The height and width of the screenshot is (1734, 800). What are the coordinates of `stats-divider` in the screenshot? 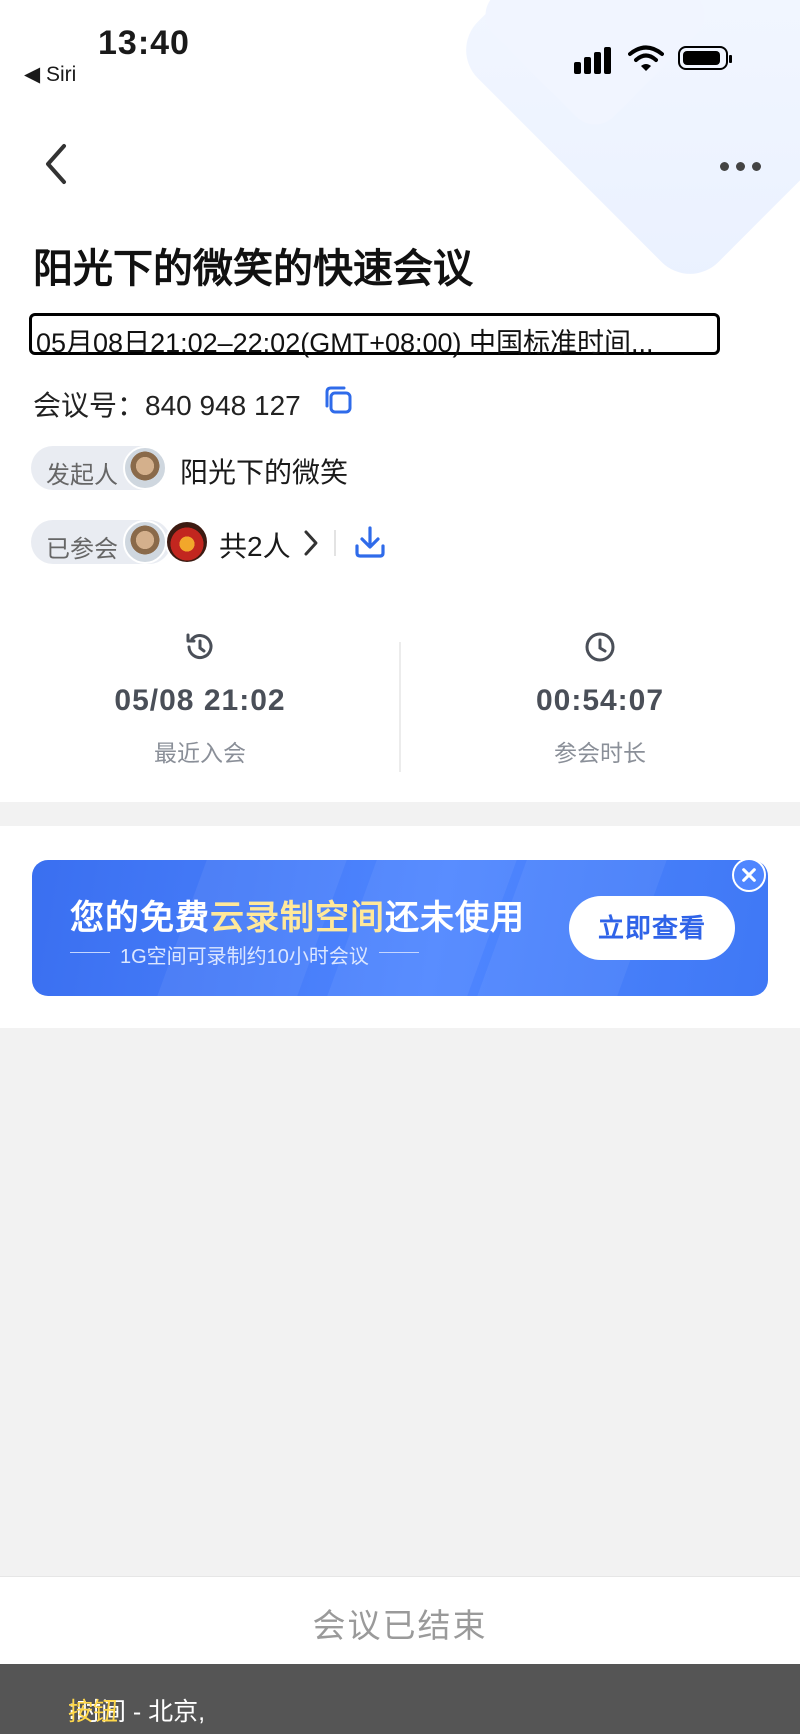 It's located at (400, 707).